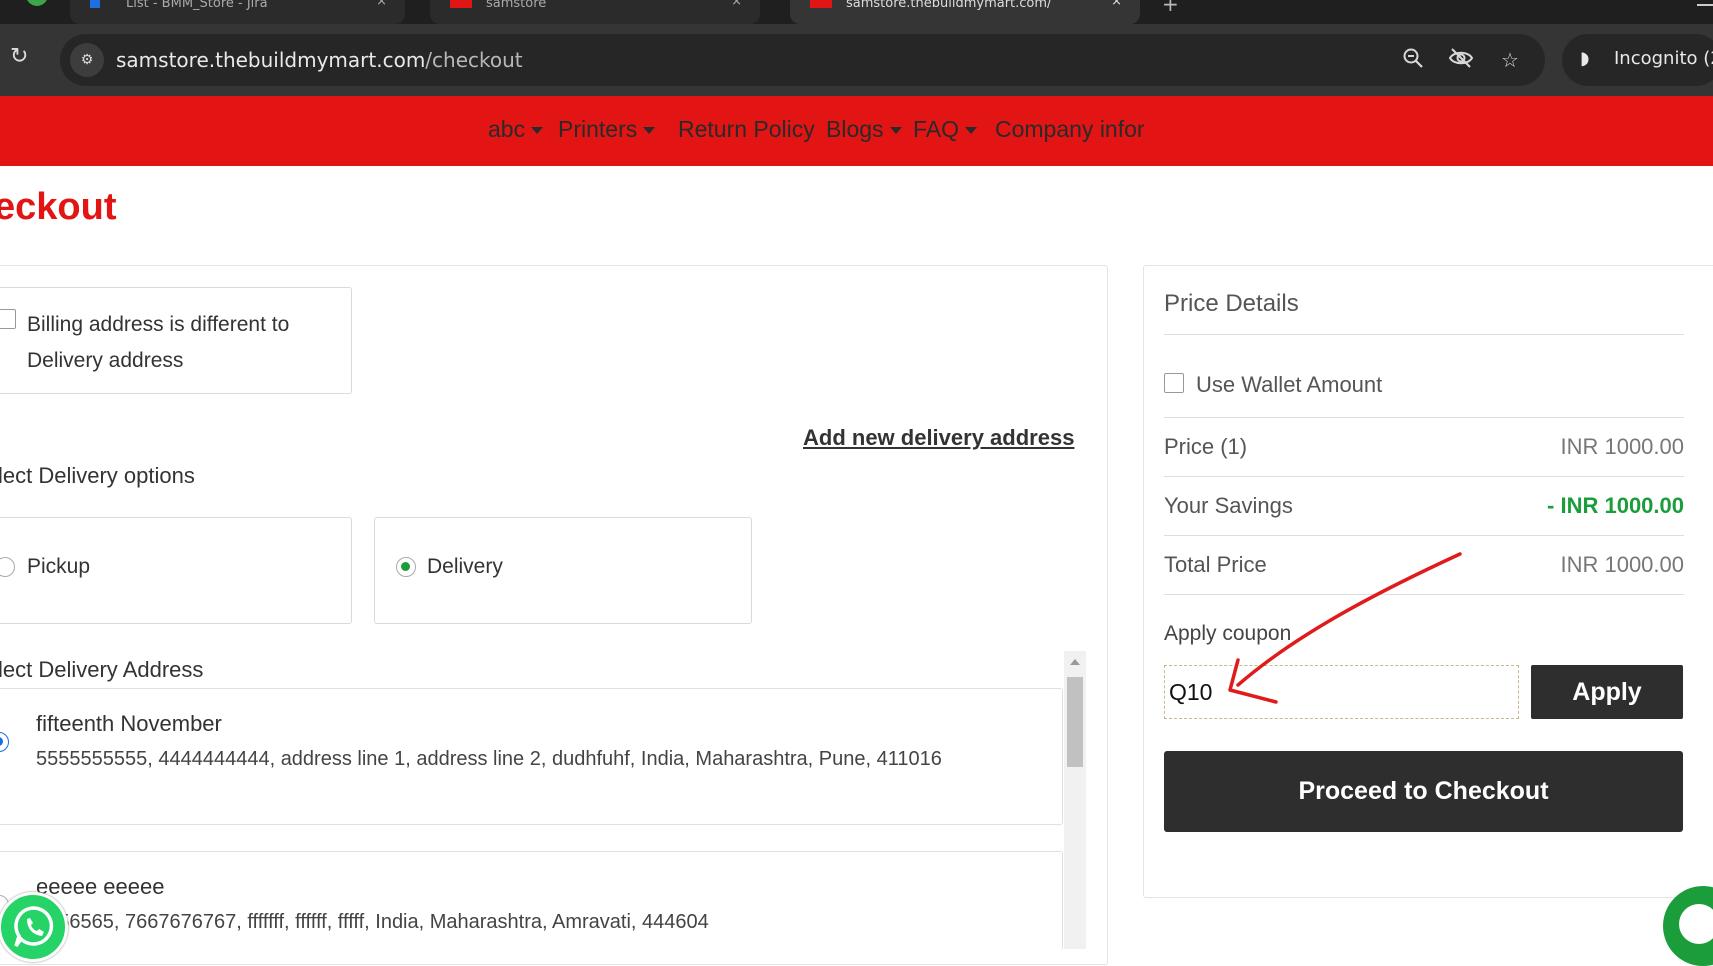 Image resolution: width=1713 pixels, height=966 pixels. Describe the element at coordinates (1461, 60) in the screenshot. I see `eye-off-icon` at that location.